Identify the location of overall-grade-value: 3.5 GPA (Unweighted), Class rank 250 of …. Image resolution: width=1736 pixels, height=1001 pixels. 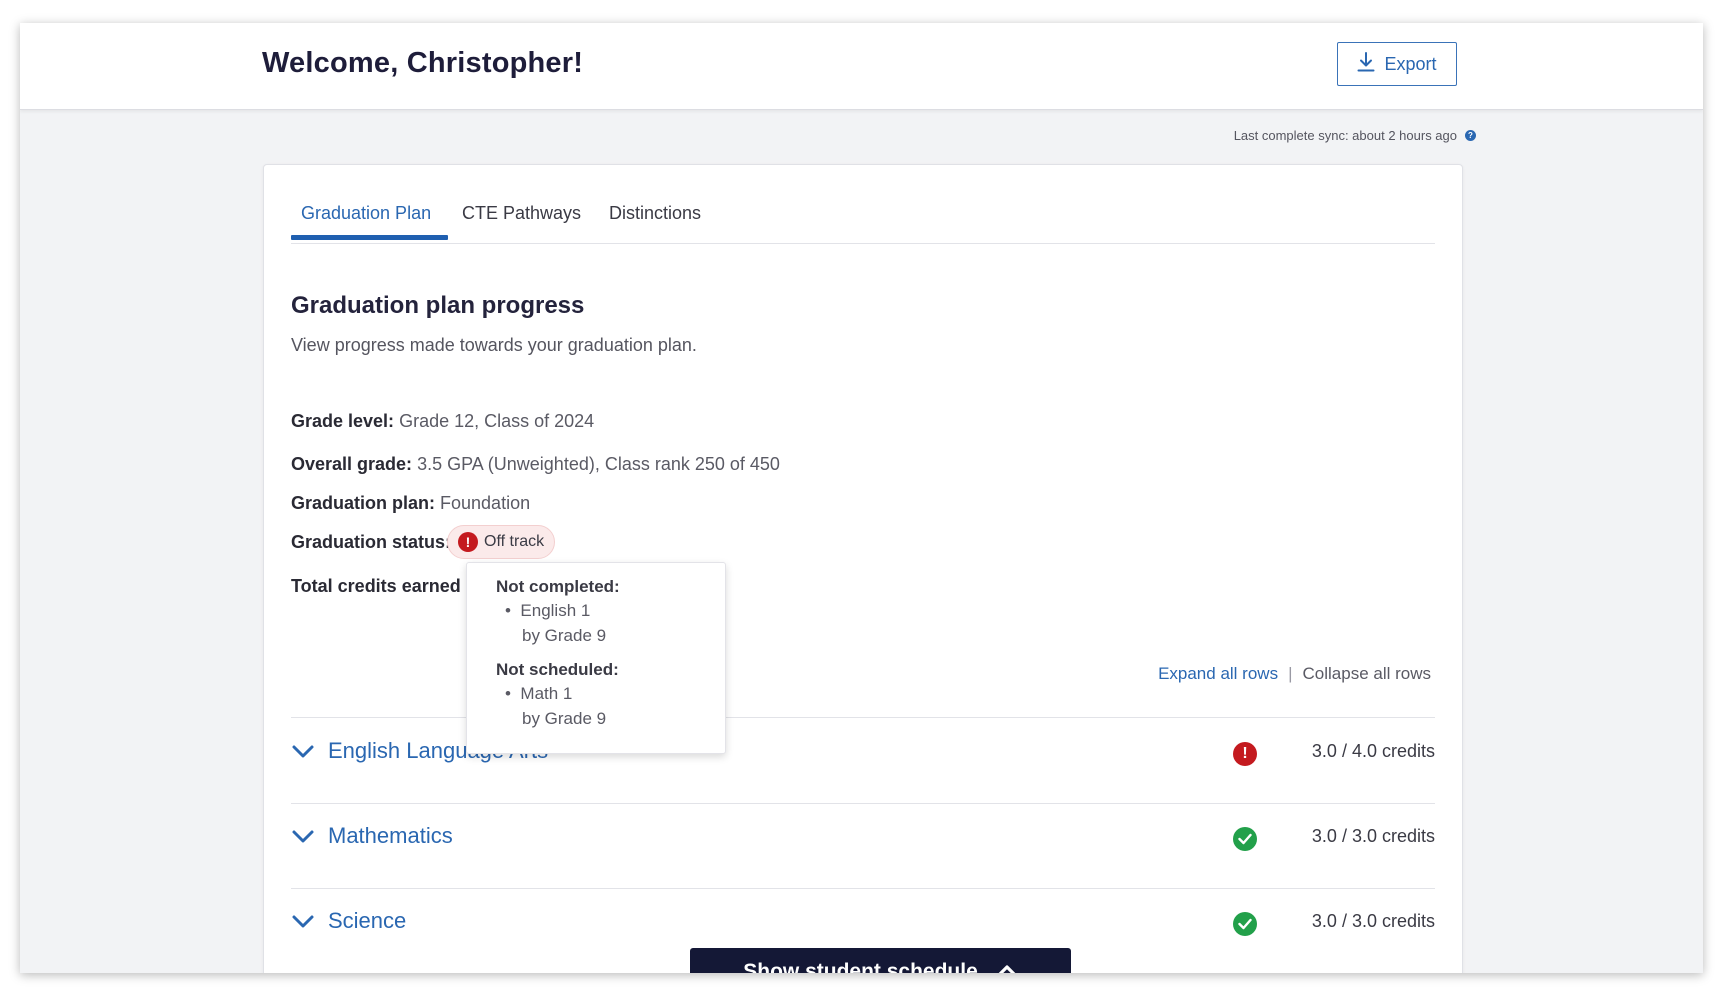
(598, 464).